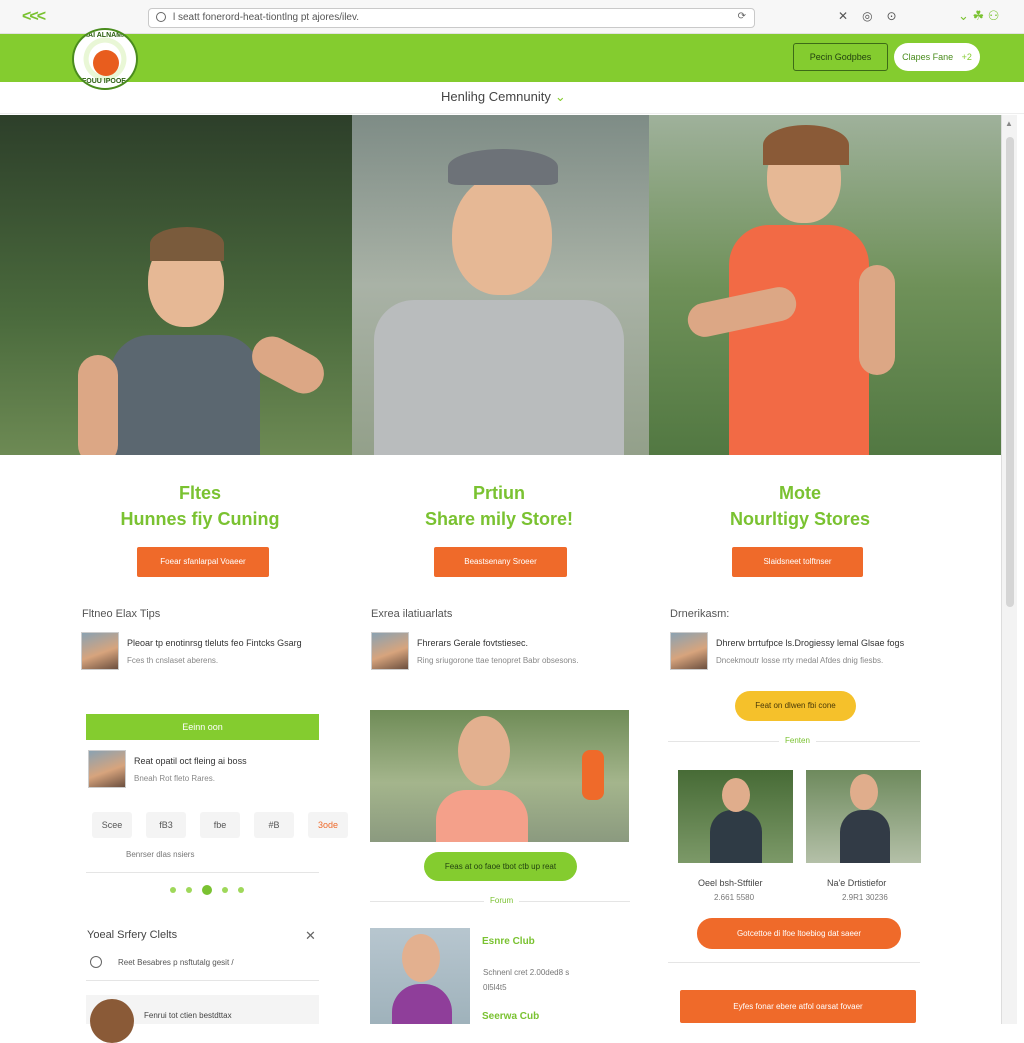 Image resolution: width=1024 pixels, height=1043 pixels. What do you see at coordinates (730, 883) in the screenshot?
I see `runner-name-1: Oeel bsh-Stftiler` at bounding box center [730, 883].